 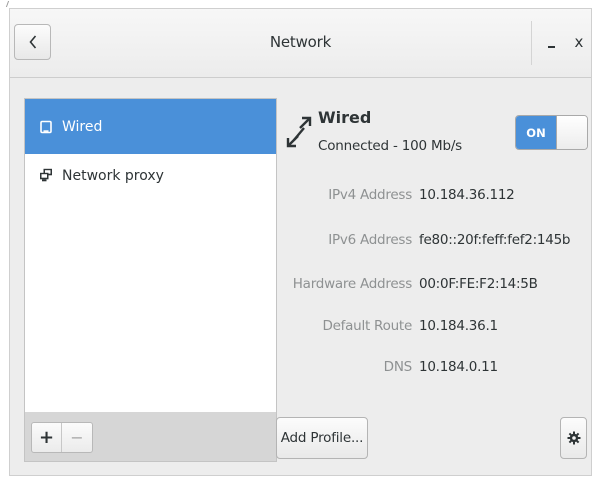 I want to click on sidebar-item-label: Network proxy, so click(x=113, y=176).